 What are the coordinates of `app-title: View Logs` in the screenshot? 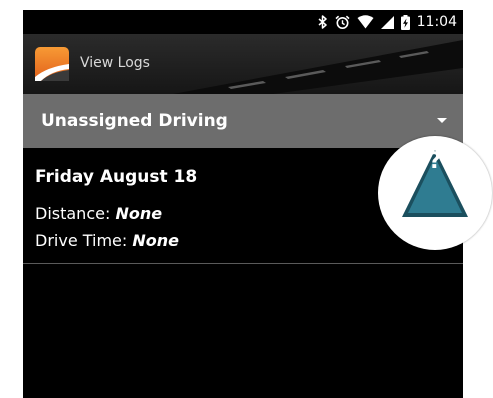 It's located at (115, 63).